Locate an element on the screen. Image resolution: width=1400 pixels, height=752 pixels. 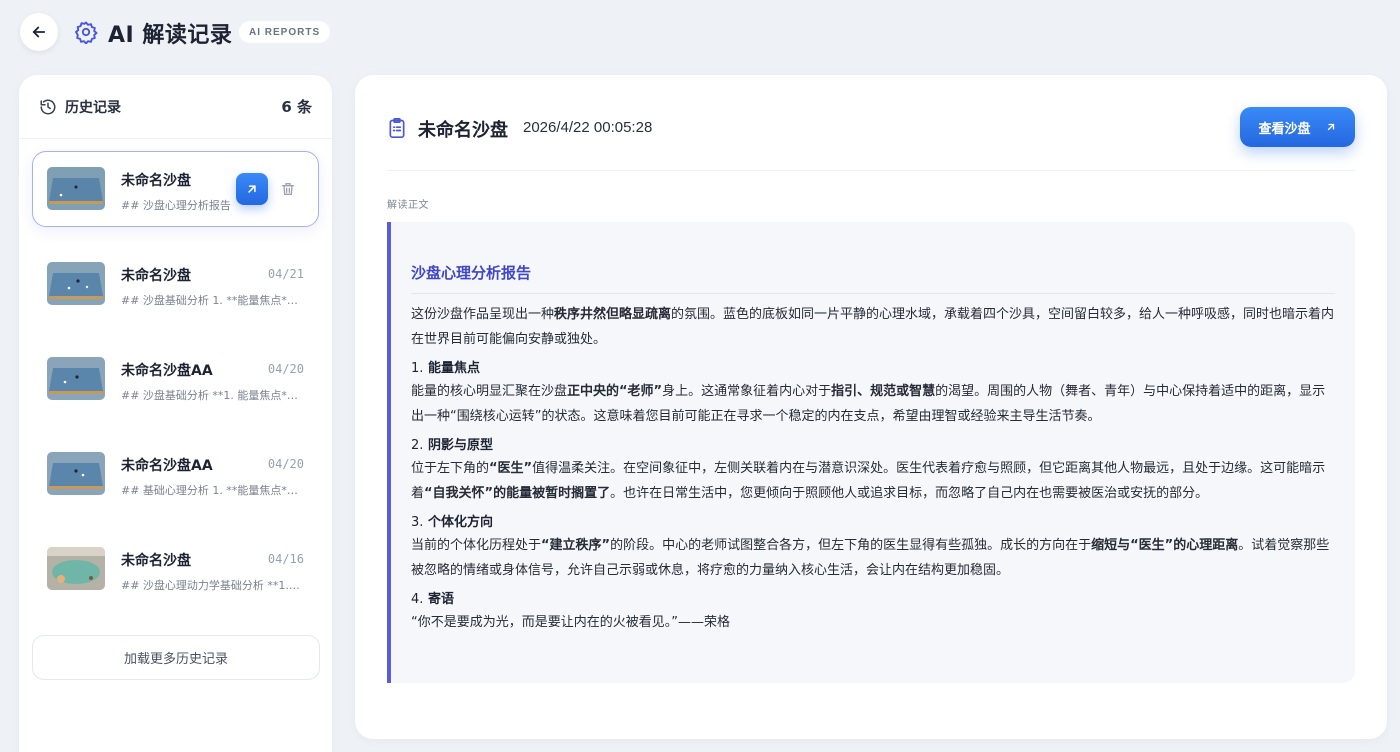
history-count: 6 条 is located at coordinates (296, 107).